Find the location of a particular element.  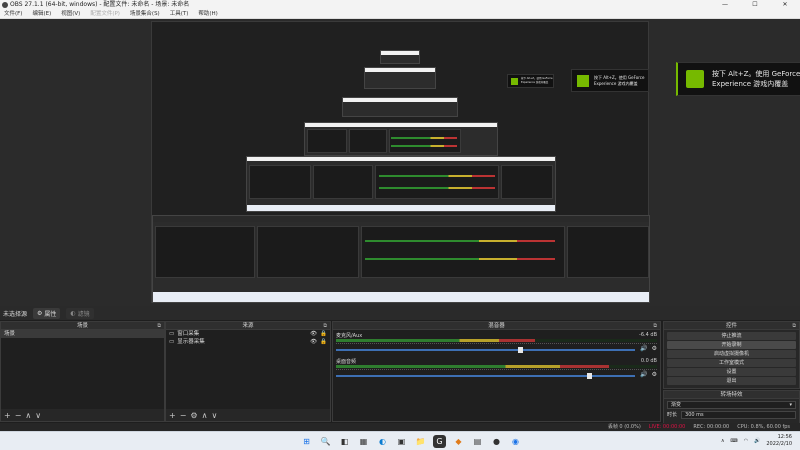

stop-streaming-button: 停止推流 is located at coordinates (731, 336).